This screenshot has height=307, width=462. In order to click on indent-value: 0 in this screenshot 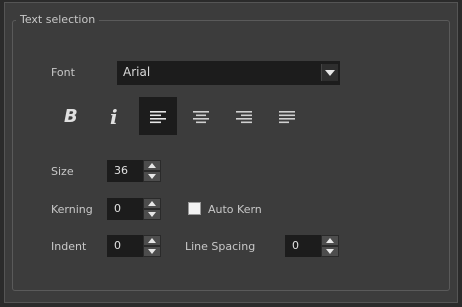, I will do `click(117, 245)`.